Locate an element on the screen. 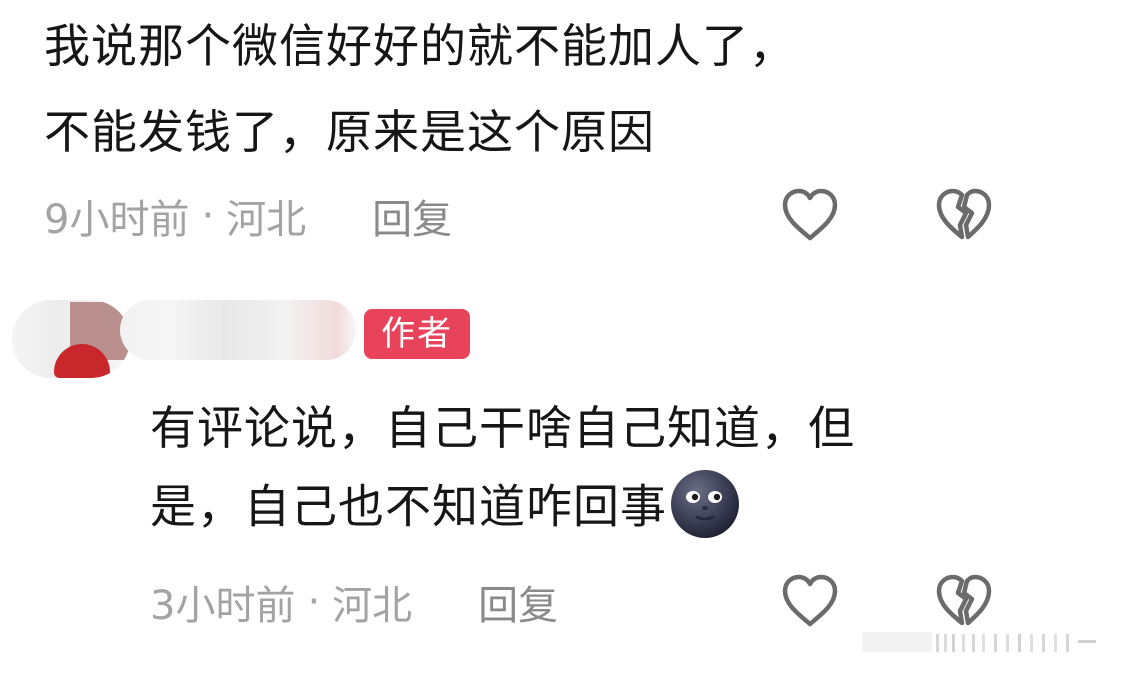  reply-text-line-2: 是，自己也不知道咋回事 is located at coordinates (445, 508).